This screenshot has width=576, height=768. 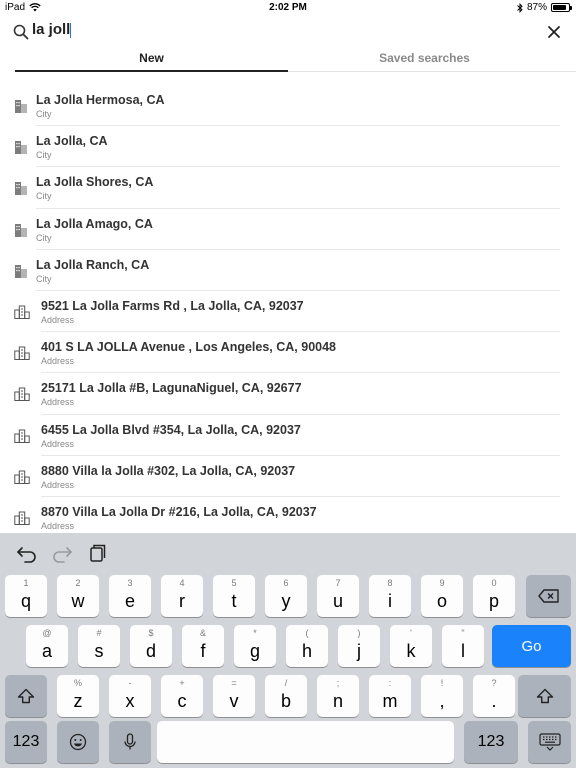 I want to click on key-f: & f, so click(x=203, y=646).